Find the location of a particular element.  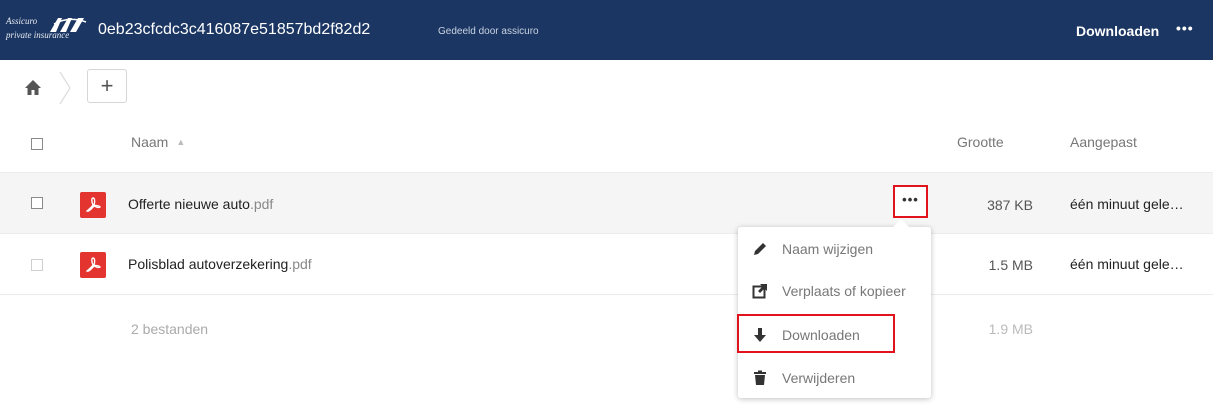

file-name-link: Offerte nieuwe auto.pdf is located at coordinates (200, 204).